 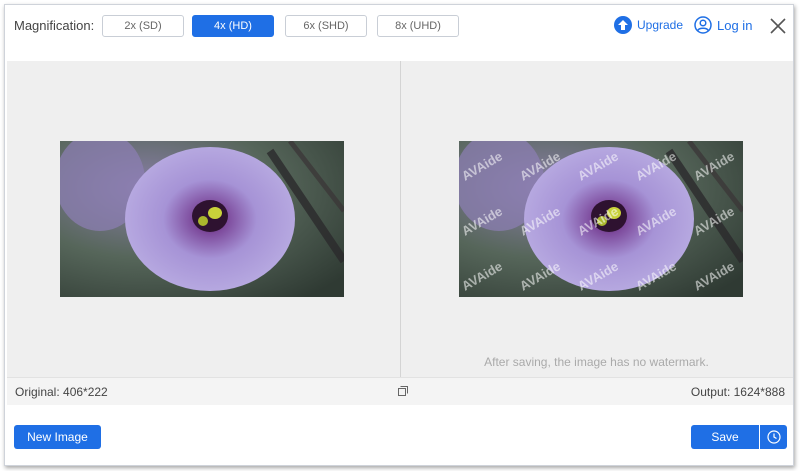 What do you see at coordinates (737, 392) in the screenshot?
I see `output-size-text: Output: 1624*888` at bounding box center [737, 392].